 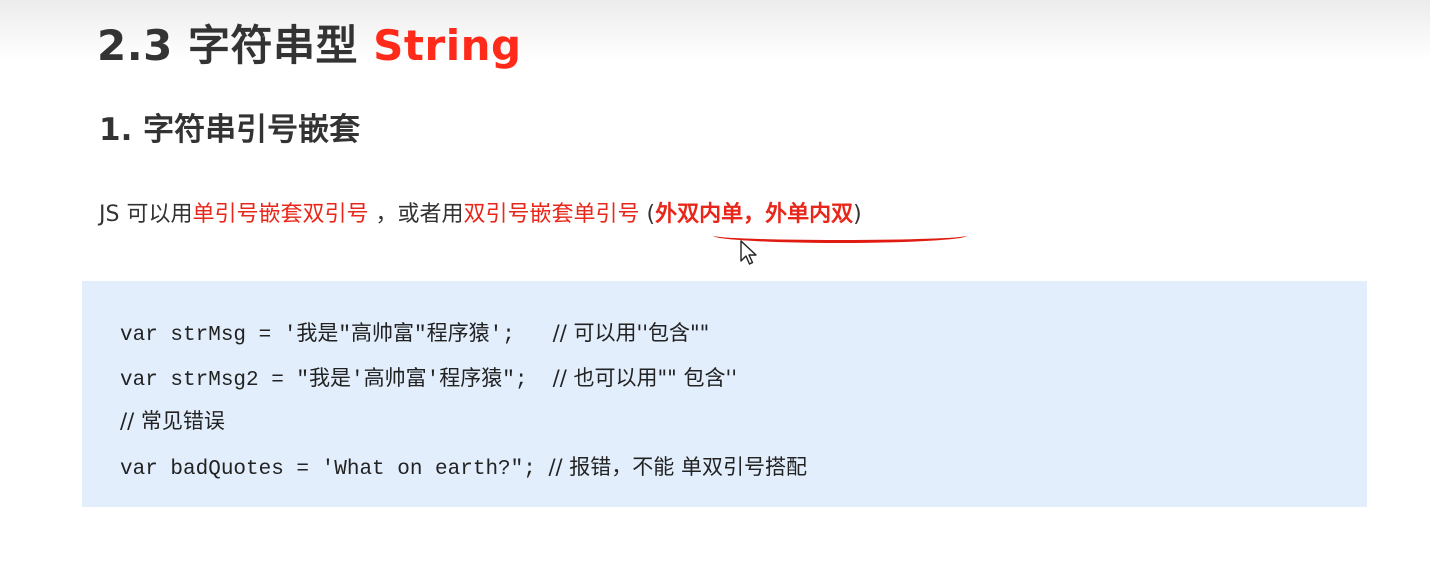 What do you see at coordinates (336, 335) in the screenshot?
I see `code-statement: var strMsg = '我是"高帅富"程序猿';` at bounding box center [336, 335].